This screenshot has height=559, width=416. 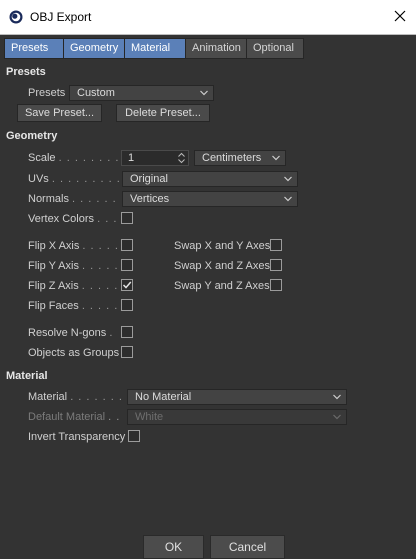 What do you see at coordinates (127, 265) in the screenshot?
I see `flip-y-checkbox` at bounding box center [127, 265].